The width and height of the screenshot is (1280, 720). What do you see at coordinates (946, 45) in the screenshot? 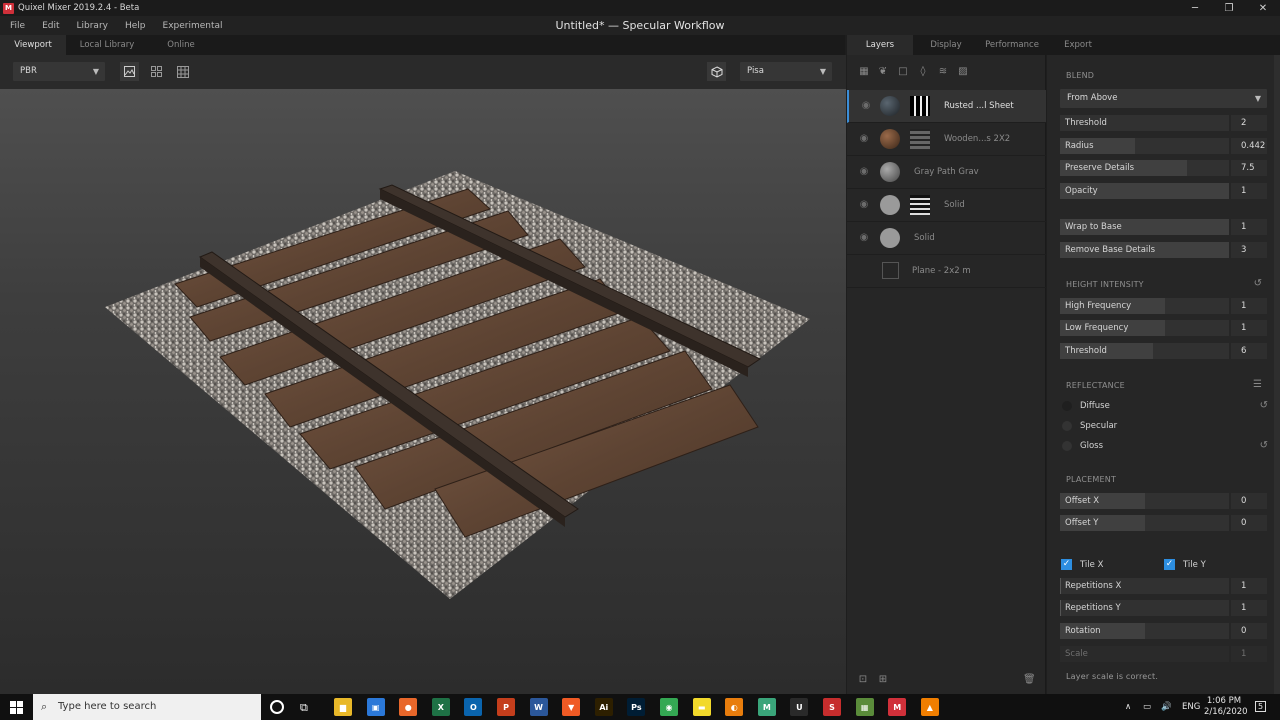
I see `tab-display: Display` at bounding box center [946, 45].